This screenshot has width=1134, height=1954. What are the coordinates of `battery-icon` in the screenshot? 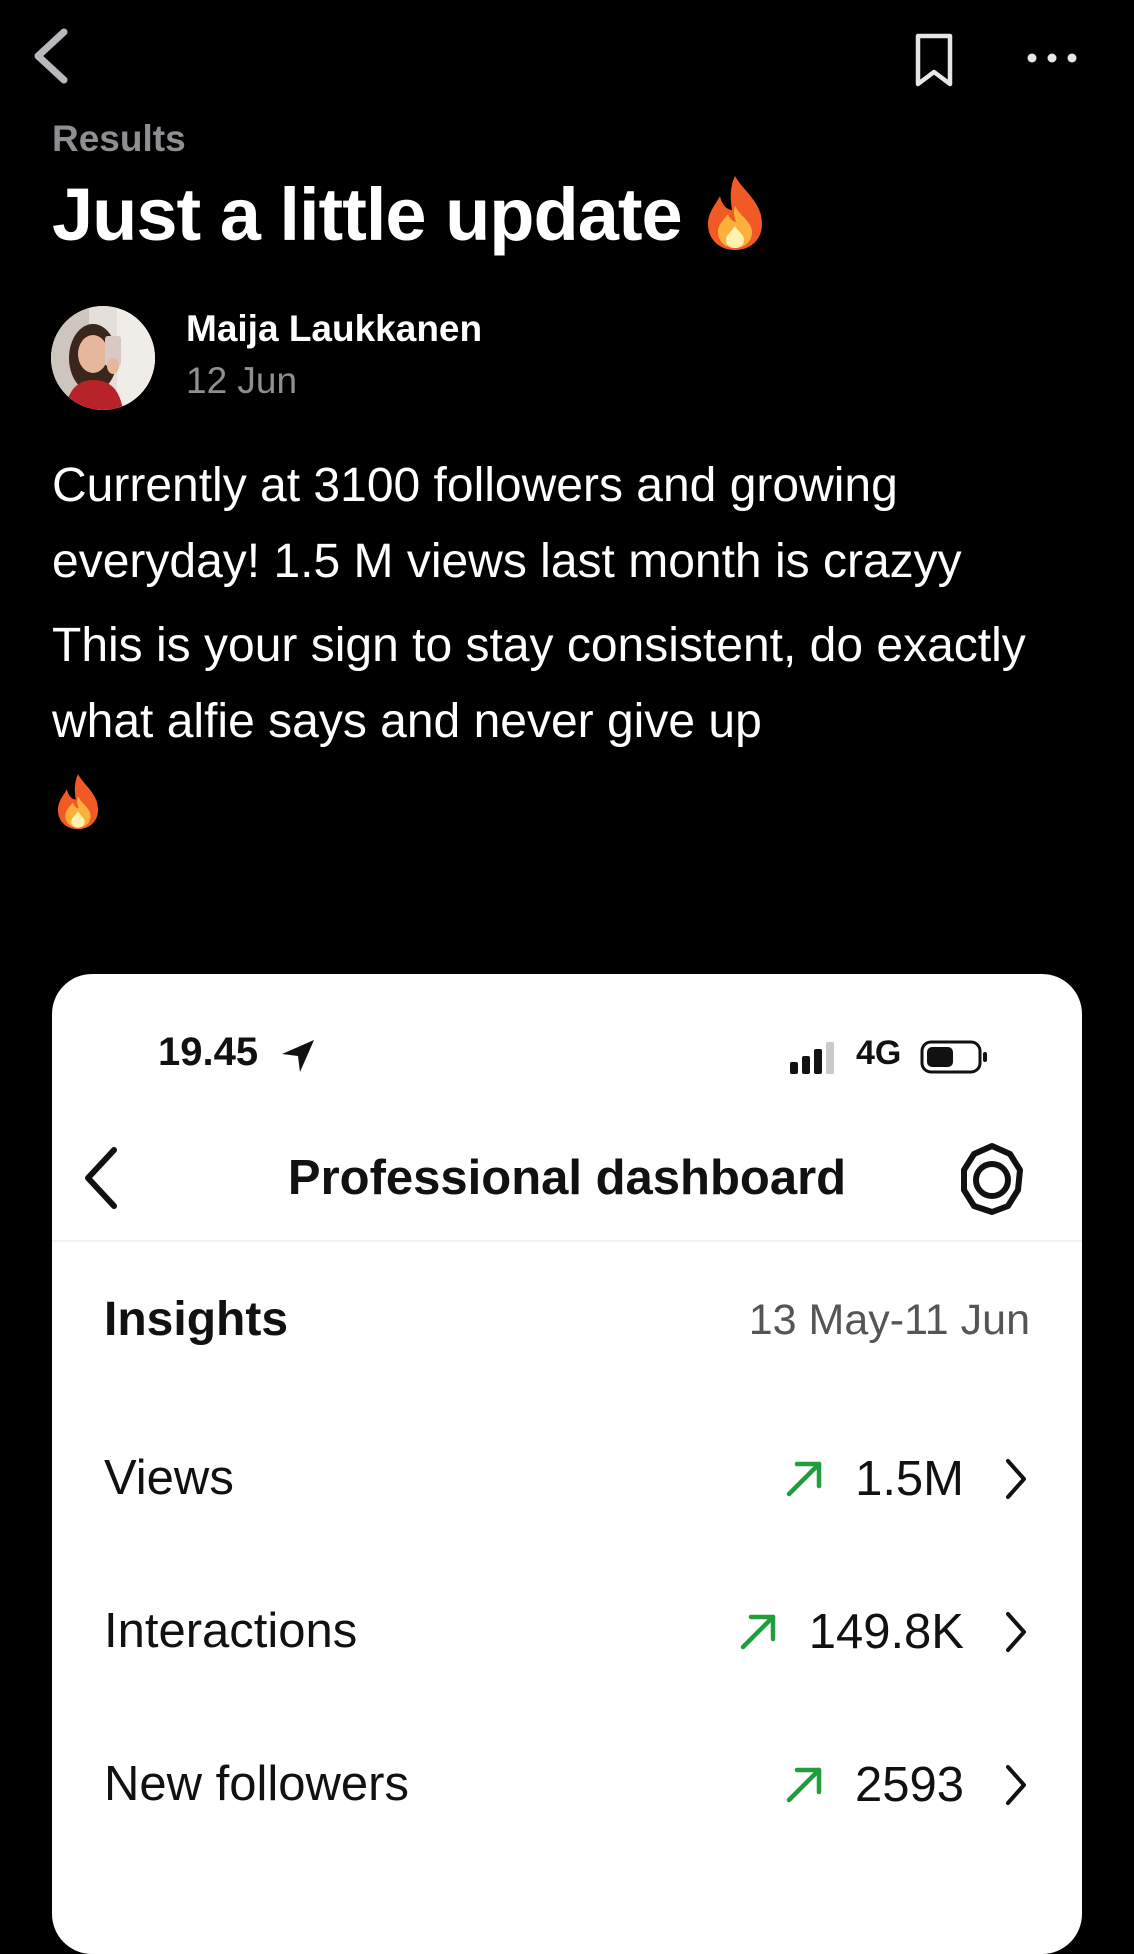 It's located at (953, 1057).